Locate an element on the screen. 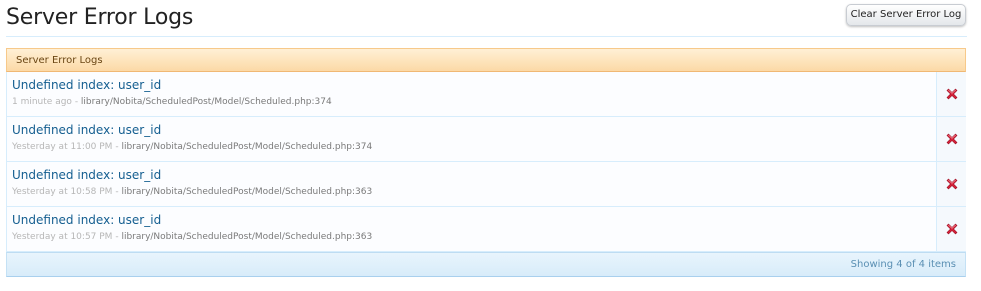  error-time: Yesterday at 10:58 PM is located at coordinates (62, 192).